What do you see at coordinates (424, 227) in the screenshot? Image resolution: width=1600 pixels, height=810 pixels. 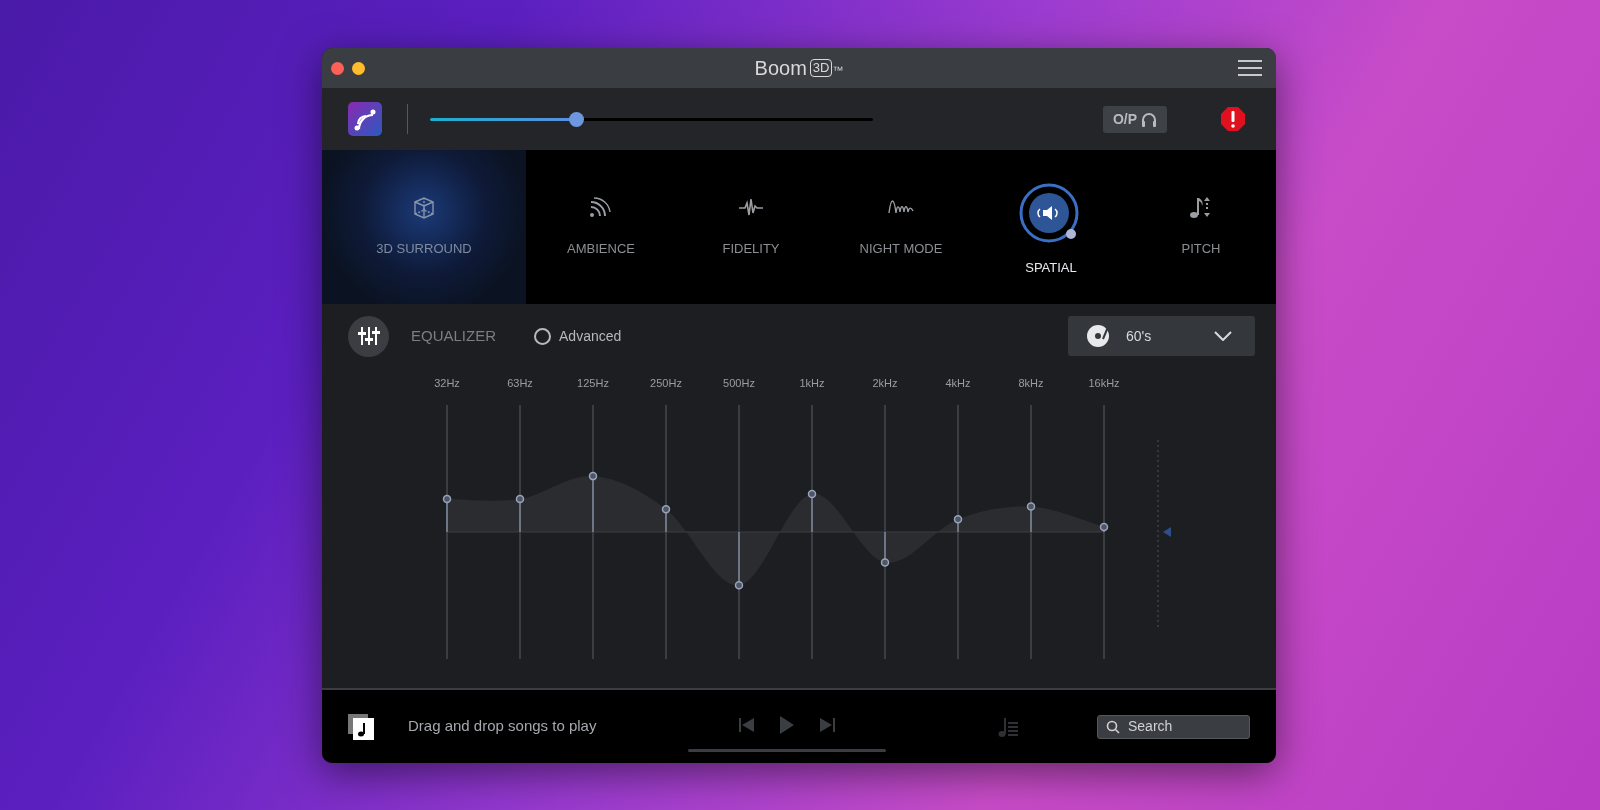 I see `effect-tab: 3D SURROUND` at bounding box center [424, 227].